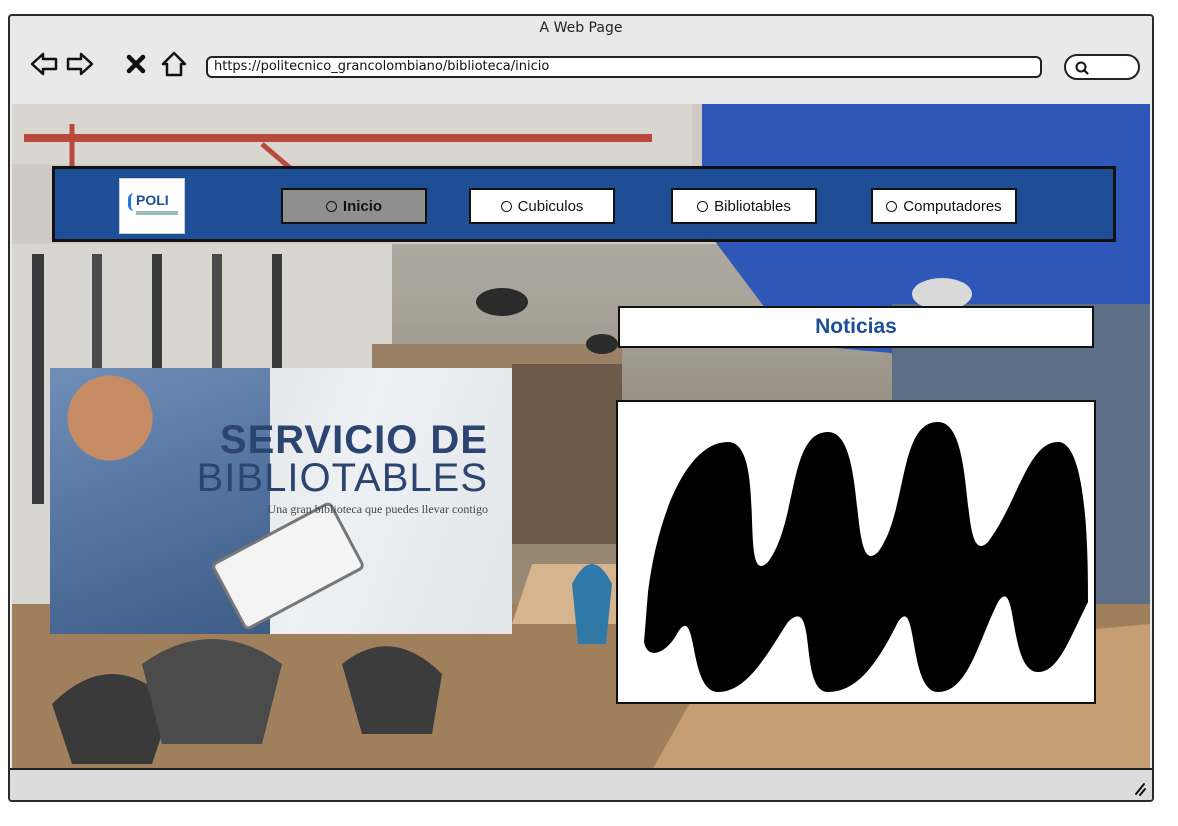  I want to click on forward-button, so click(80, 64).